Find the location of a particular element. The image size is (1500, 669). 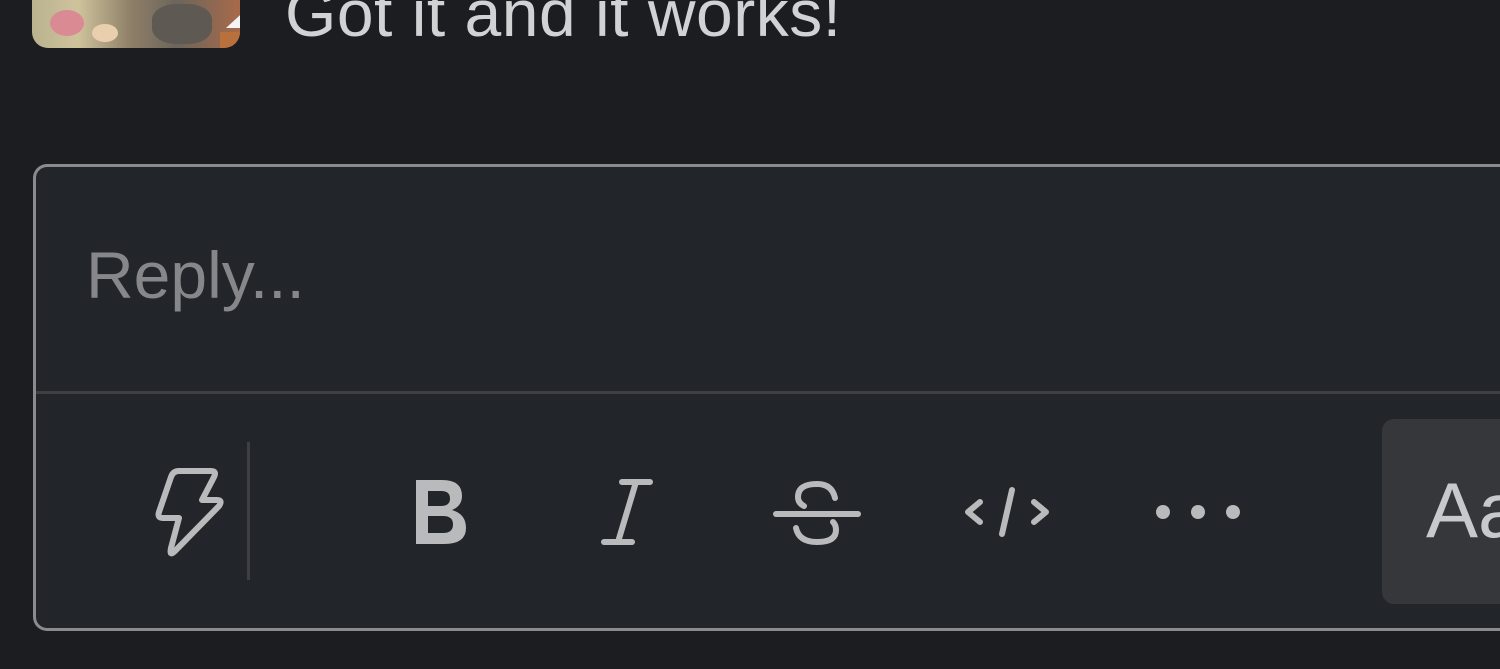

more-formatting-button is located at coordinates (1198, 512).